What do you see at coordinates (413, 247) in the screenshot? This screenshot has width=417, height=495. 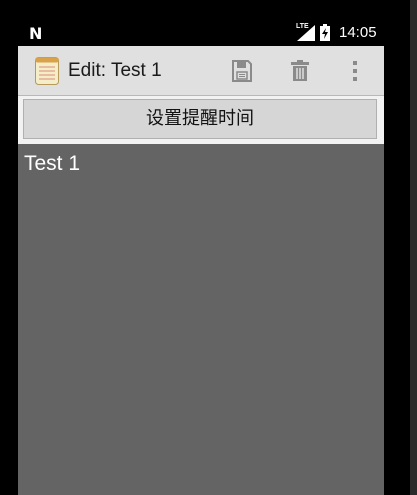 I see `background-window-edge` at bounding box center [413, 247].